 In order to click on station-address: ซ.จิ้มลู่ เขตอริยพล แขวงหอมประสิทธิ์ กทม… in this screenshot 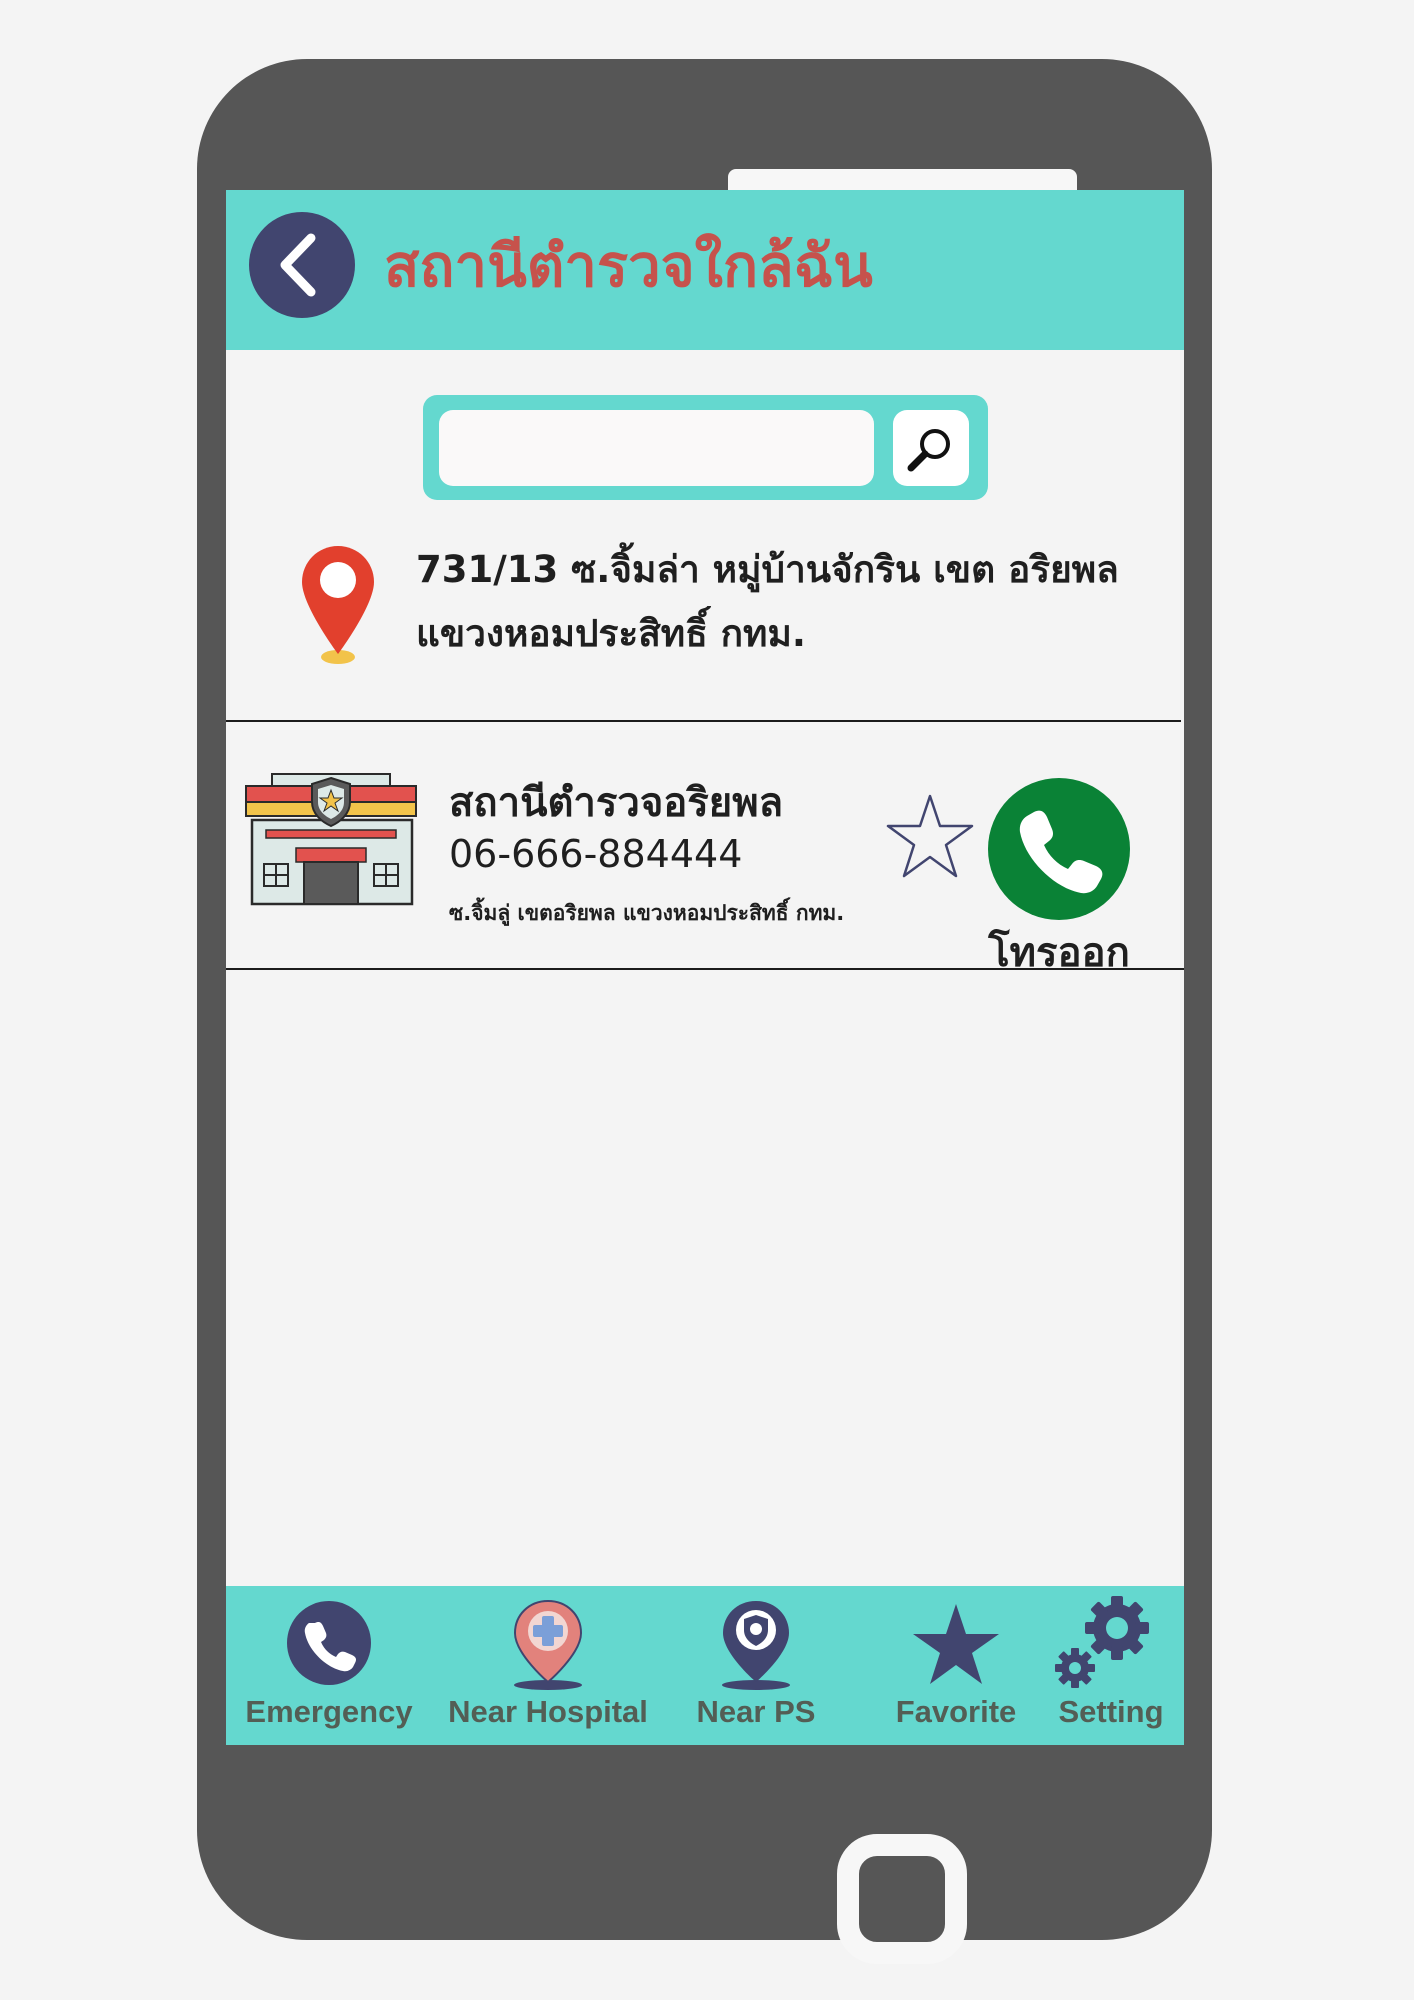, I will do `click(647, 913)`.